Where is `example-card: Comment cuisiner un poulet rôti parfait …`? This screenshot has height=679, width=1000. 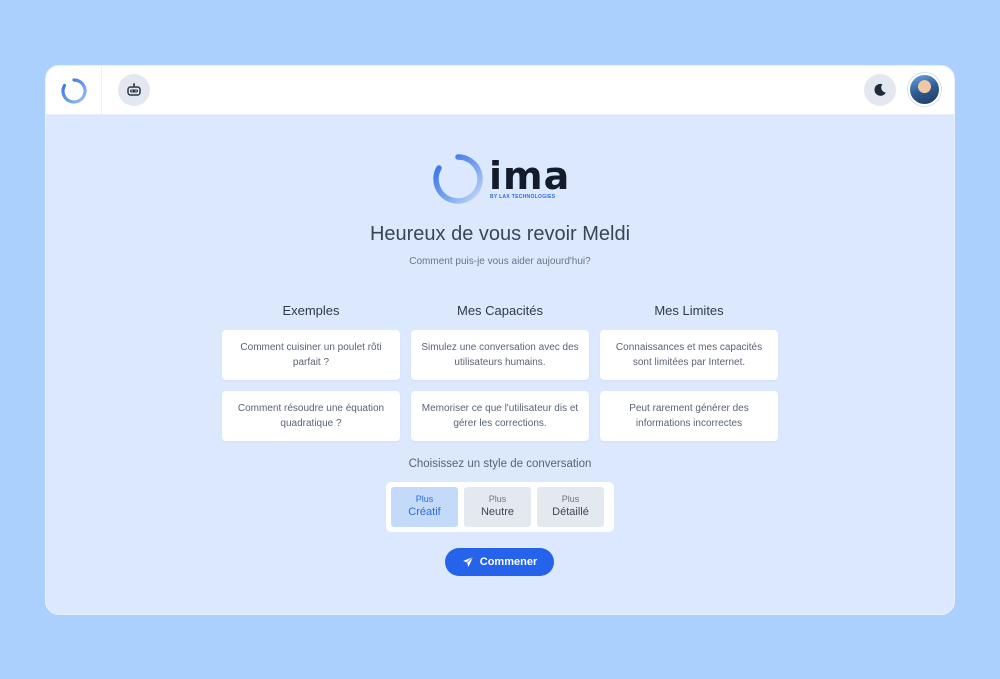 example-card: Comment cuisiner un poulet rôti parfait … is located at coordinates (311, 355).